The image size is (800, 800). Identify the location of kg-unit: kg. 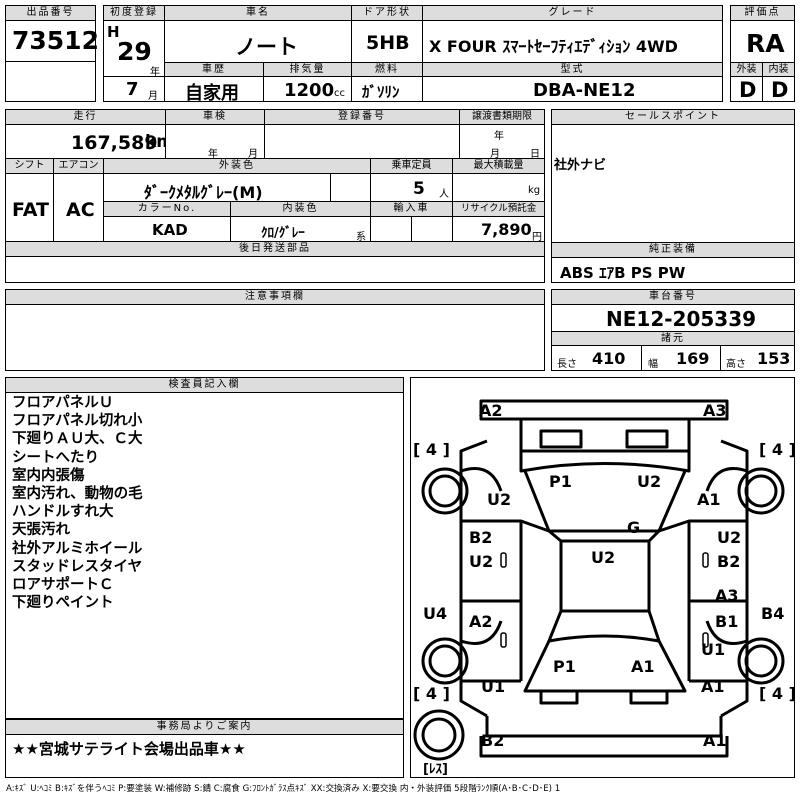
(534, 190).